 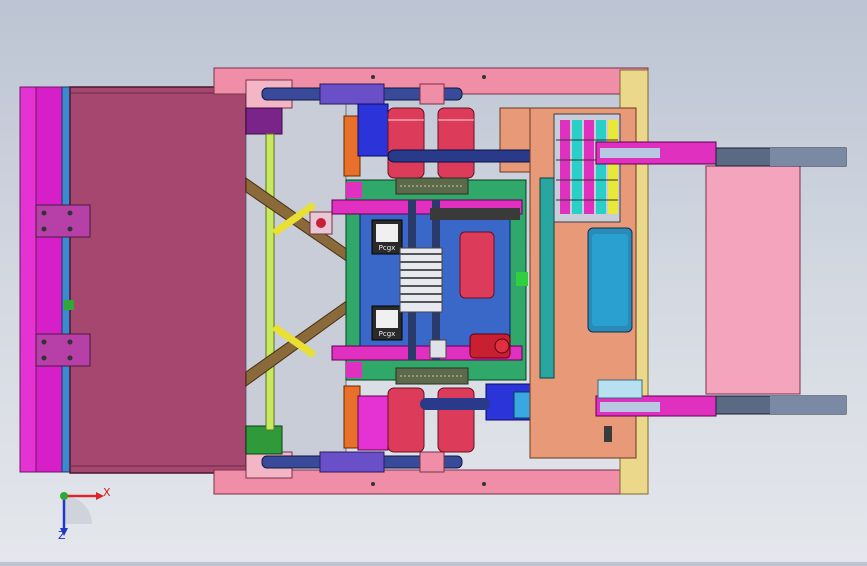 I want to click on control-board: Pcgx Pcgx, so click(x=429, y=280).